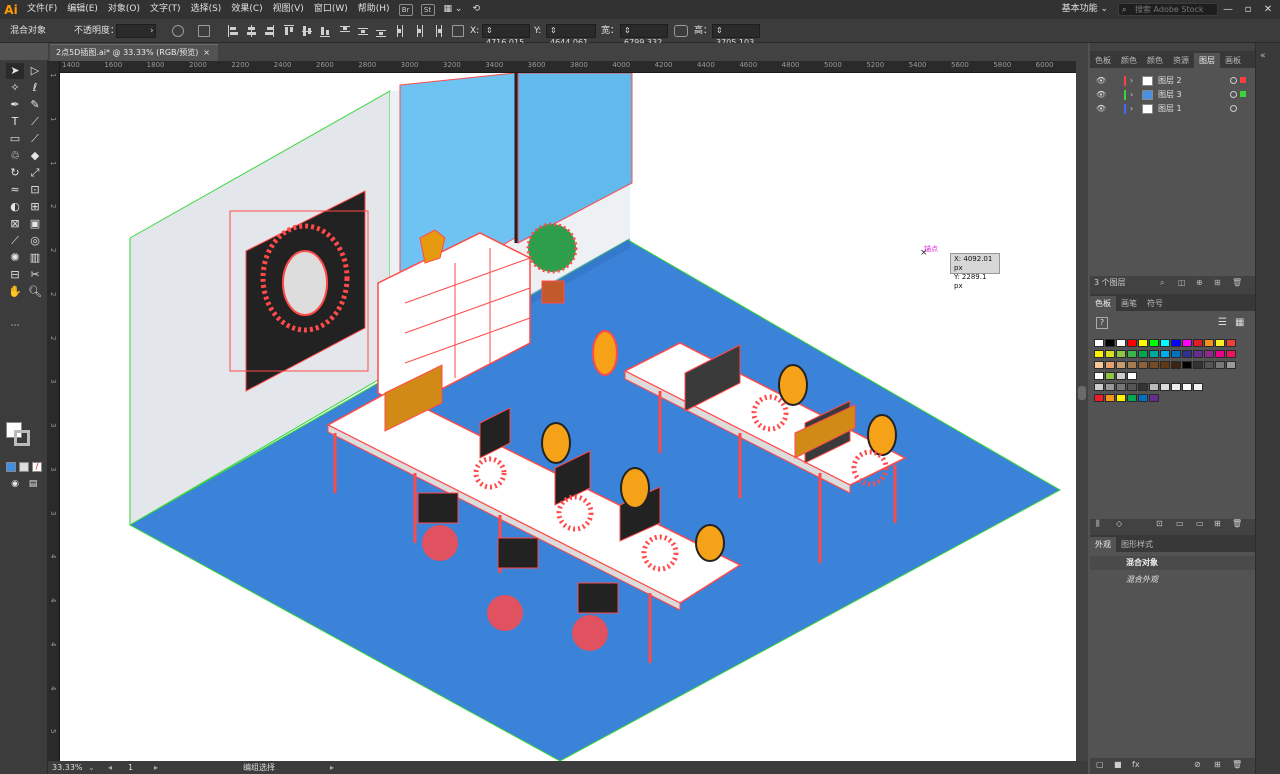  I want to click on align-left-icon, so click(233, 31).